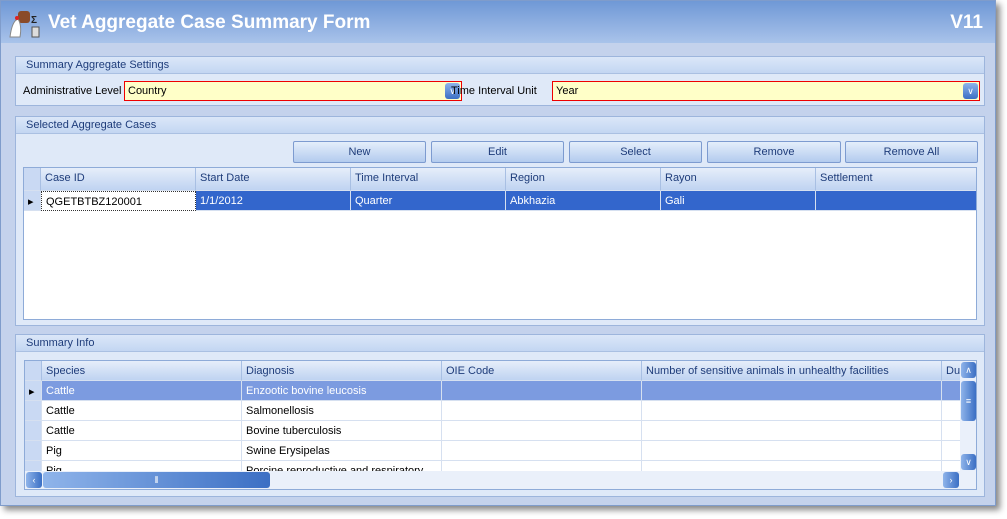 The width and height of the screenshot is (1007, 519). Describe the element at coordinates (24, 24) in the screenshot. I see `vet-animals-icon: Σ` at that location.